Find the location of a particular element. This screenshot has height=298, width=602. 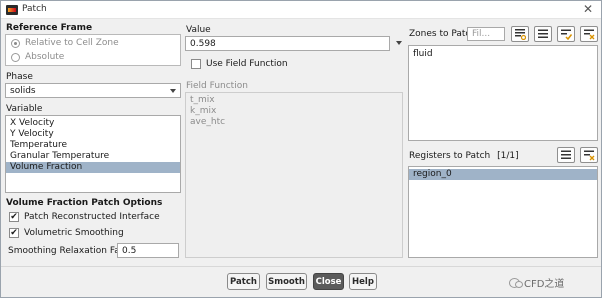

app-icon is located at coordinates (12, 10).